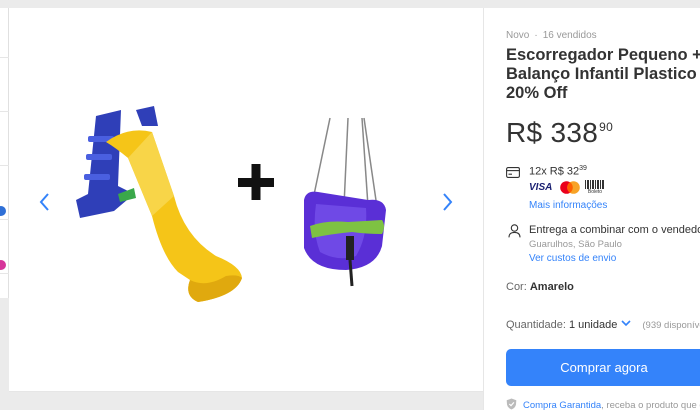  What do you see at coordinates (606, 127) in the screenshot?
I see `price-cents: 90` at bounding box center [606, 127].